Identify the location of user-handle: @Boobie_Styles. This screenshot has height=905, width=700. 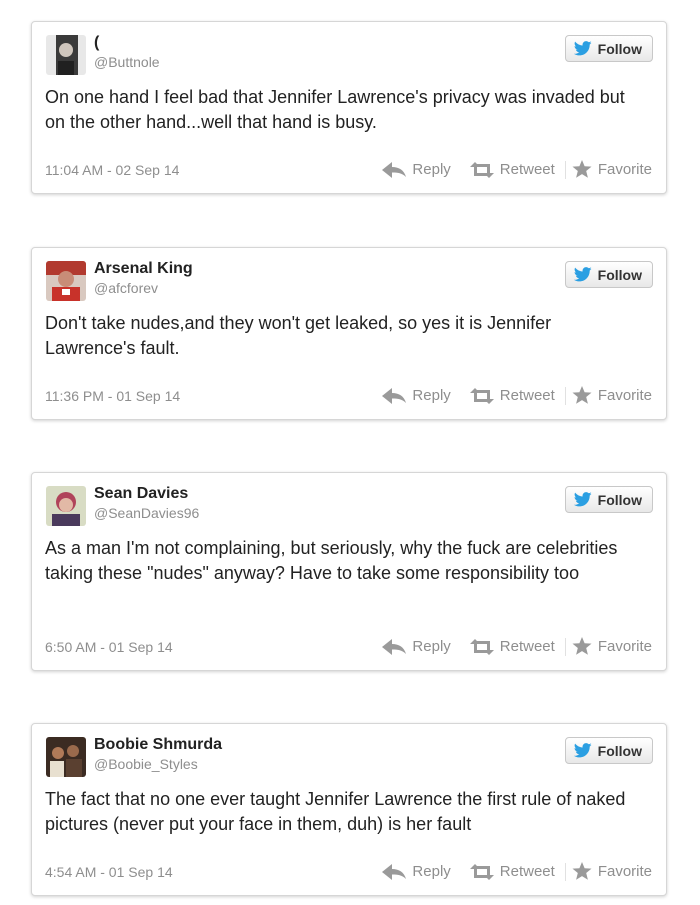
(146, 764).